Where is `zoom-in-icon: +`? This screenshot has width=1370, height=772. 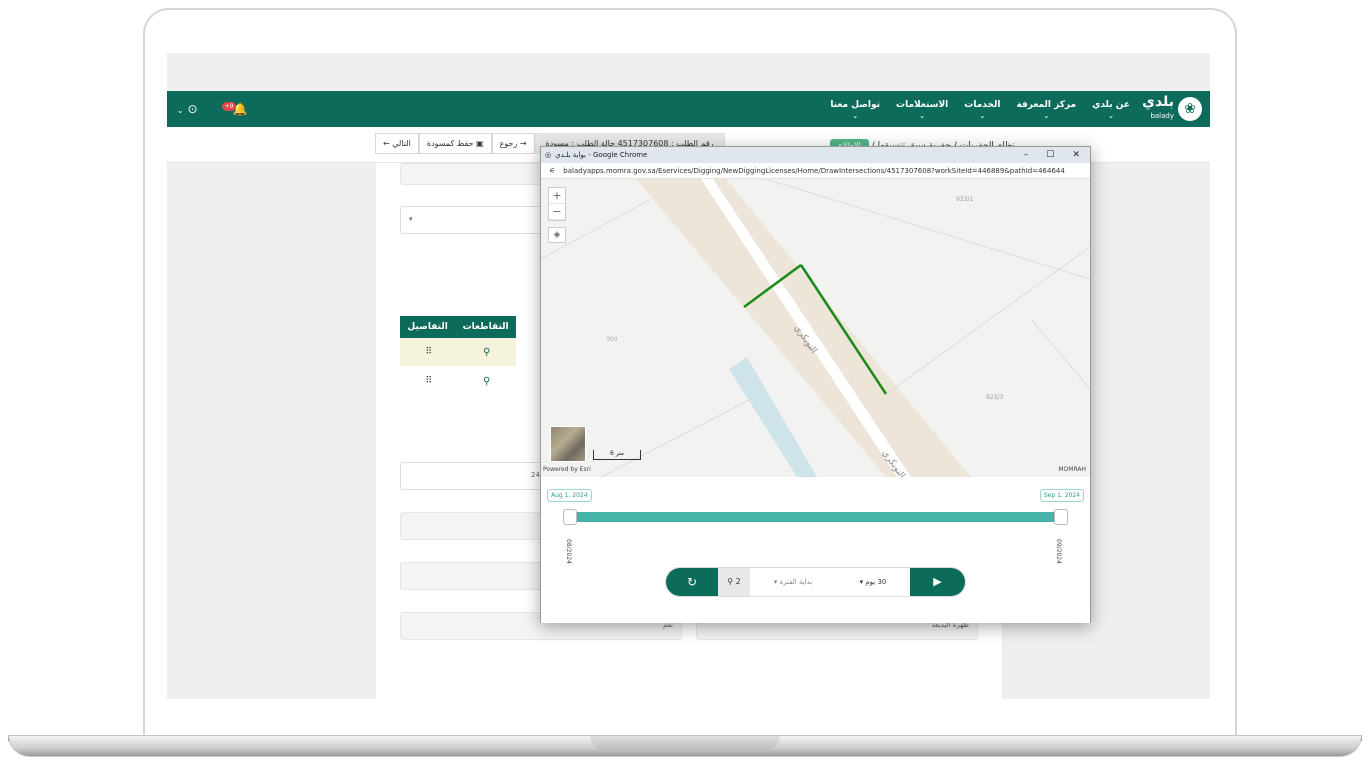
zoom-in-icon: + is located at coordinates (557, 196).